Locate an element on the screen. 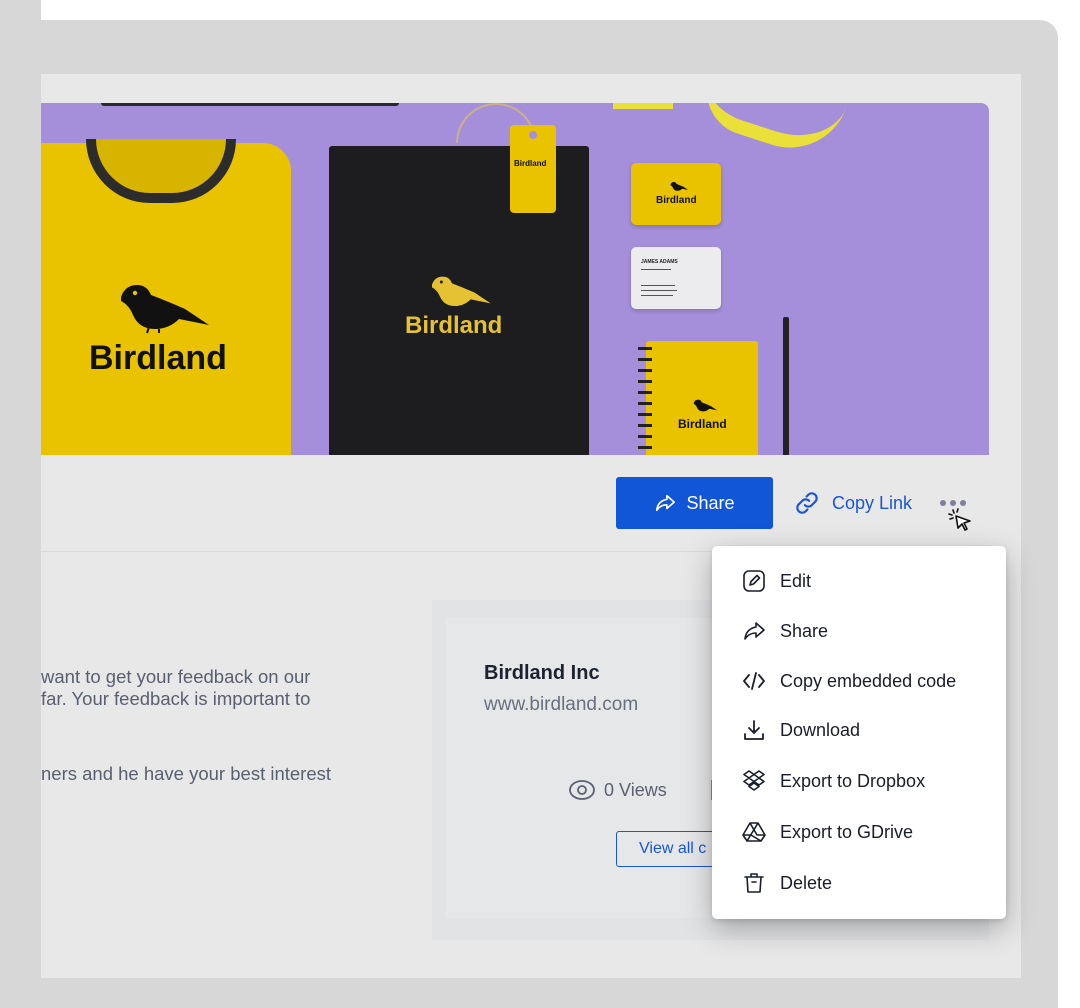 The image size is (1080, 1008). menu-item-copy-embedded-code: Copy embedded code is located at coordinates (849, 681).